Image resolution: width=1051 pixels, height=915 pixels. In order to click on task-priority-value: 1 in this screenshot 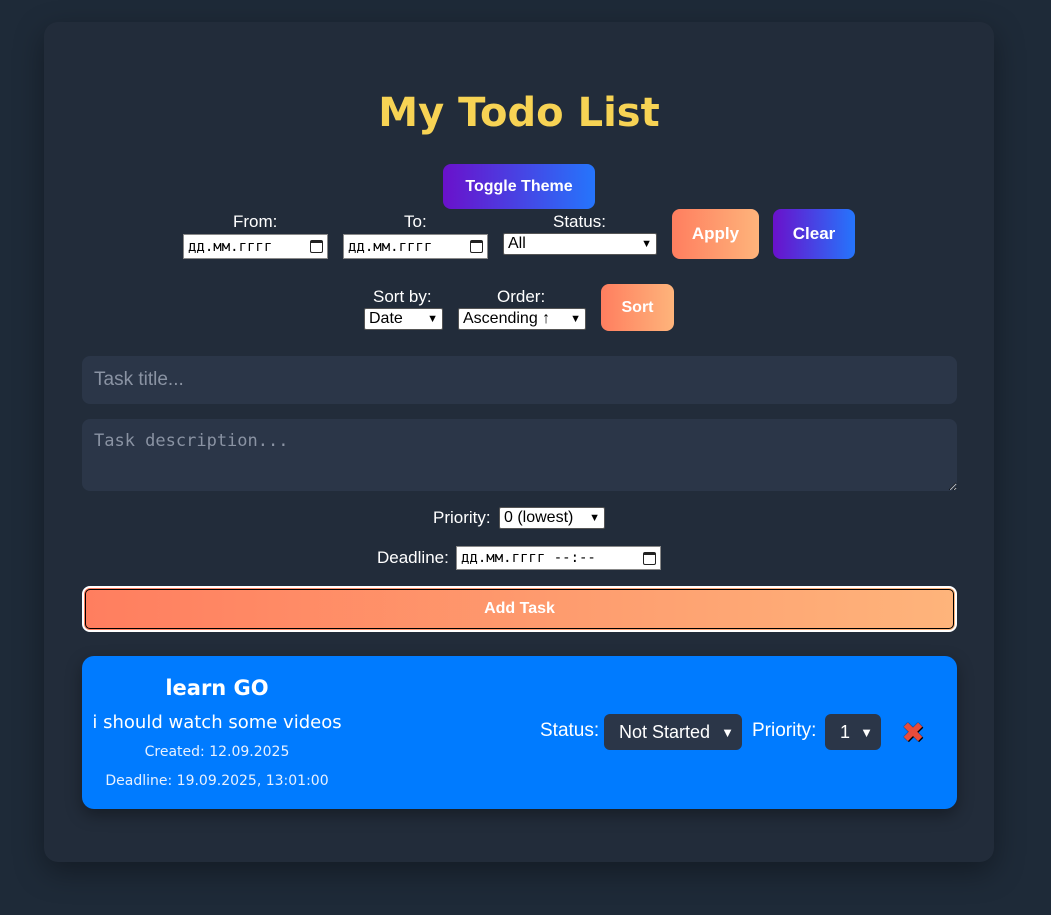, I will do `click(845, 731)`.